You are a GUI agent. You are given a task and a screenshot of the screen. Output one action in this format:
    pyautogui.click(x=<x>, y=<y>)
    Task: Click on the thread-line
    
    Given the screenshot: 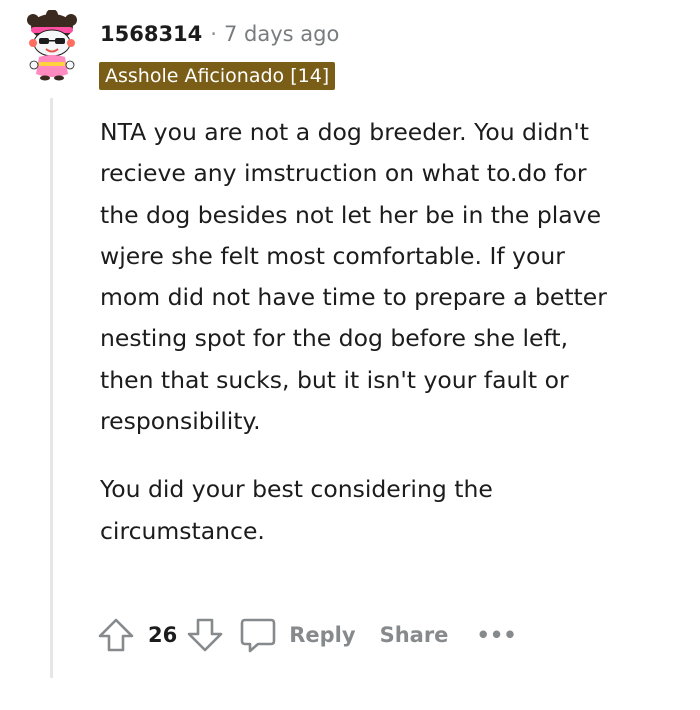 What is the action you would take?
    pyautogui.click(x=51, y=388)
    